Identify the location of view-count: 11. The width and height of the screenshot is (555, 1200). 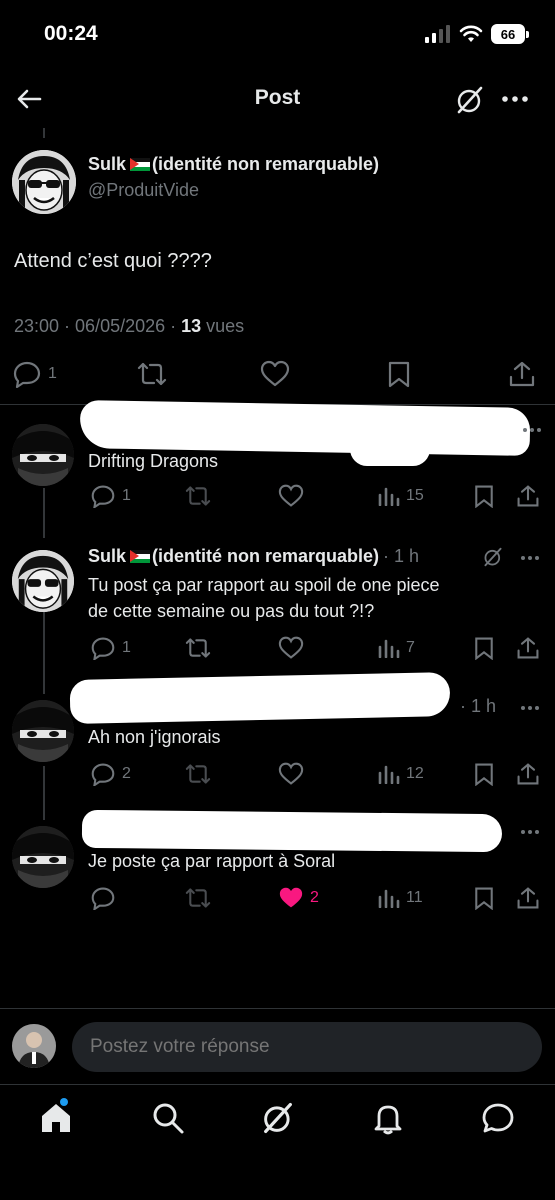
(414, 897).